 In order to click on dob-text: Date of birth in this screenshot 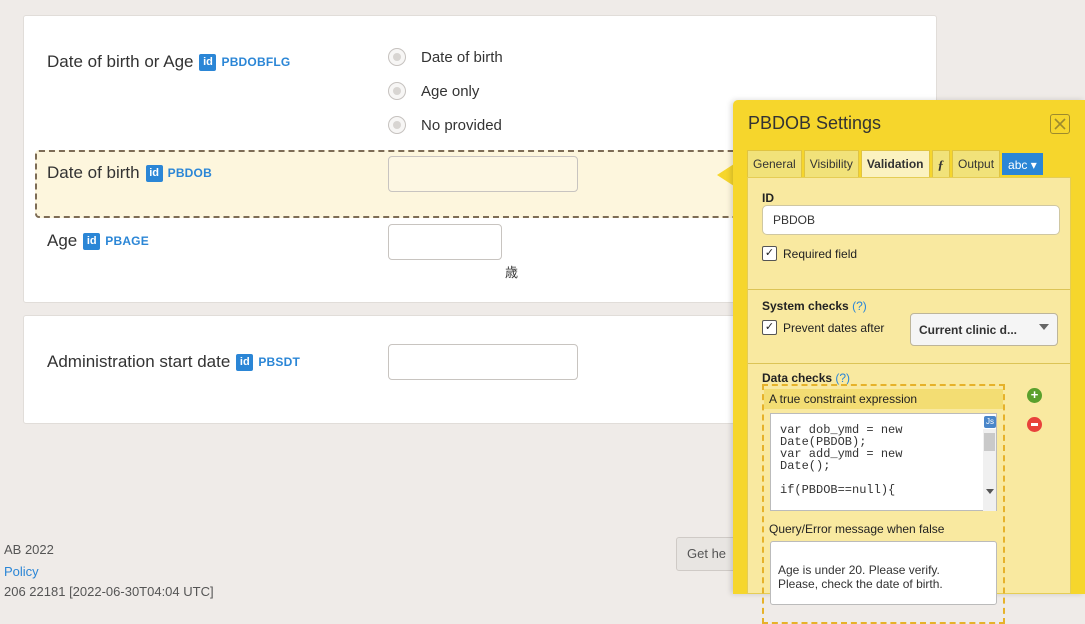, I will do `click(93, 172)`.